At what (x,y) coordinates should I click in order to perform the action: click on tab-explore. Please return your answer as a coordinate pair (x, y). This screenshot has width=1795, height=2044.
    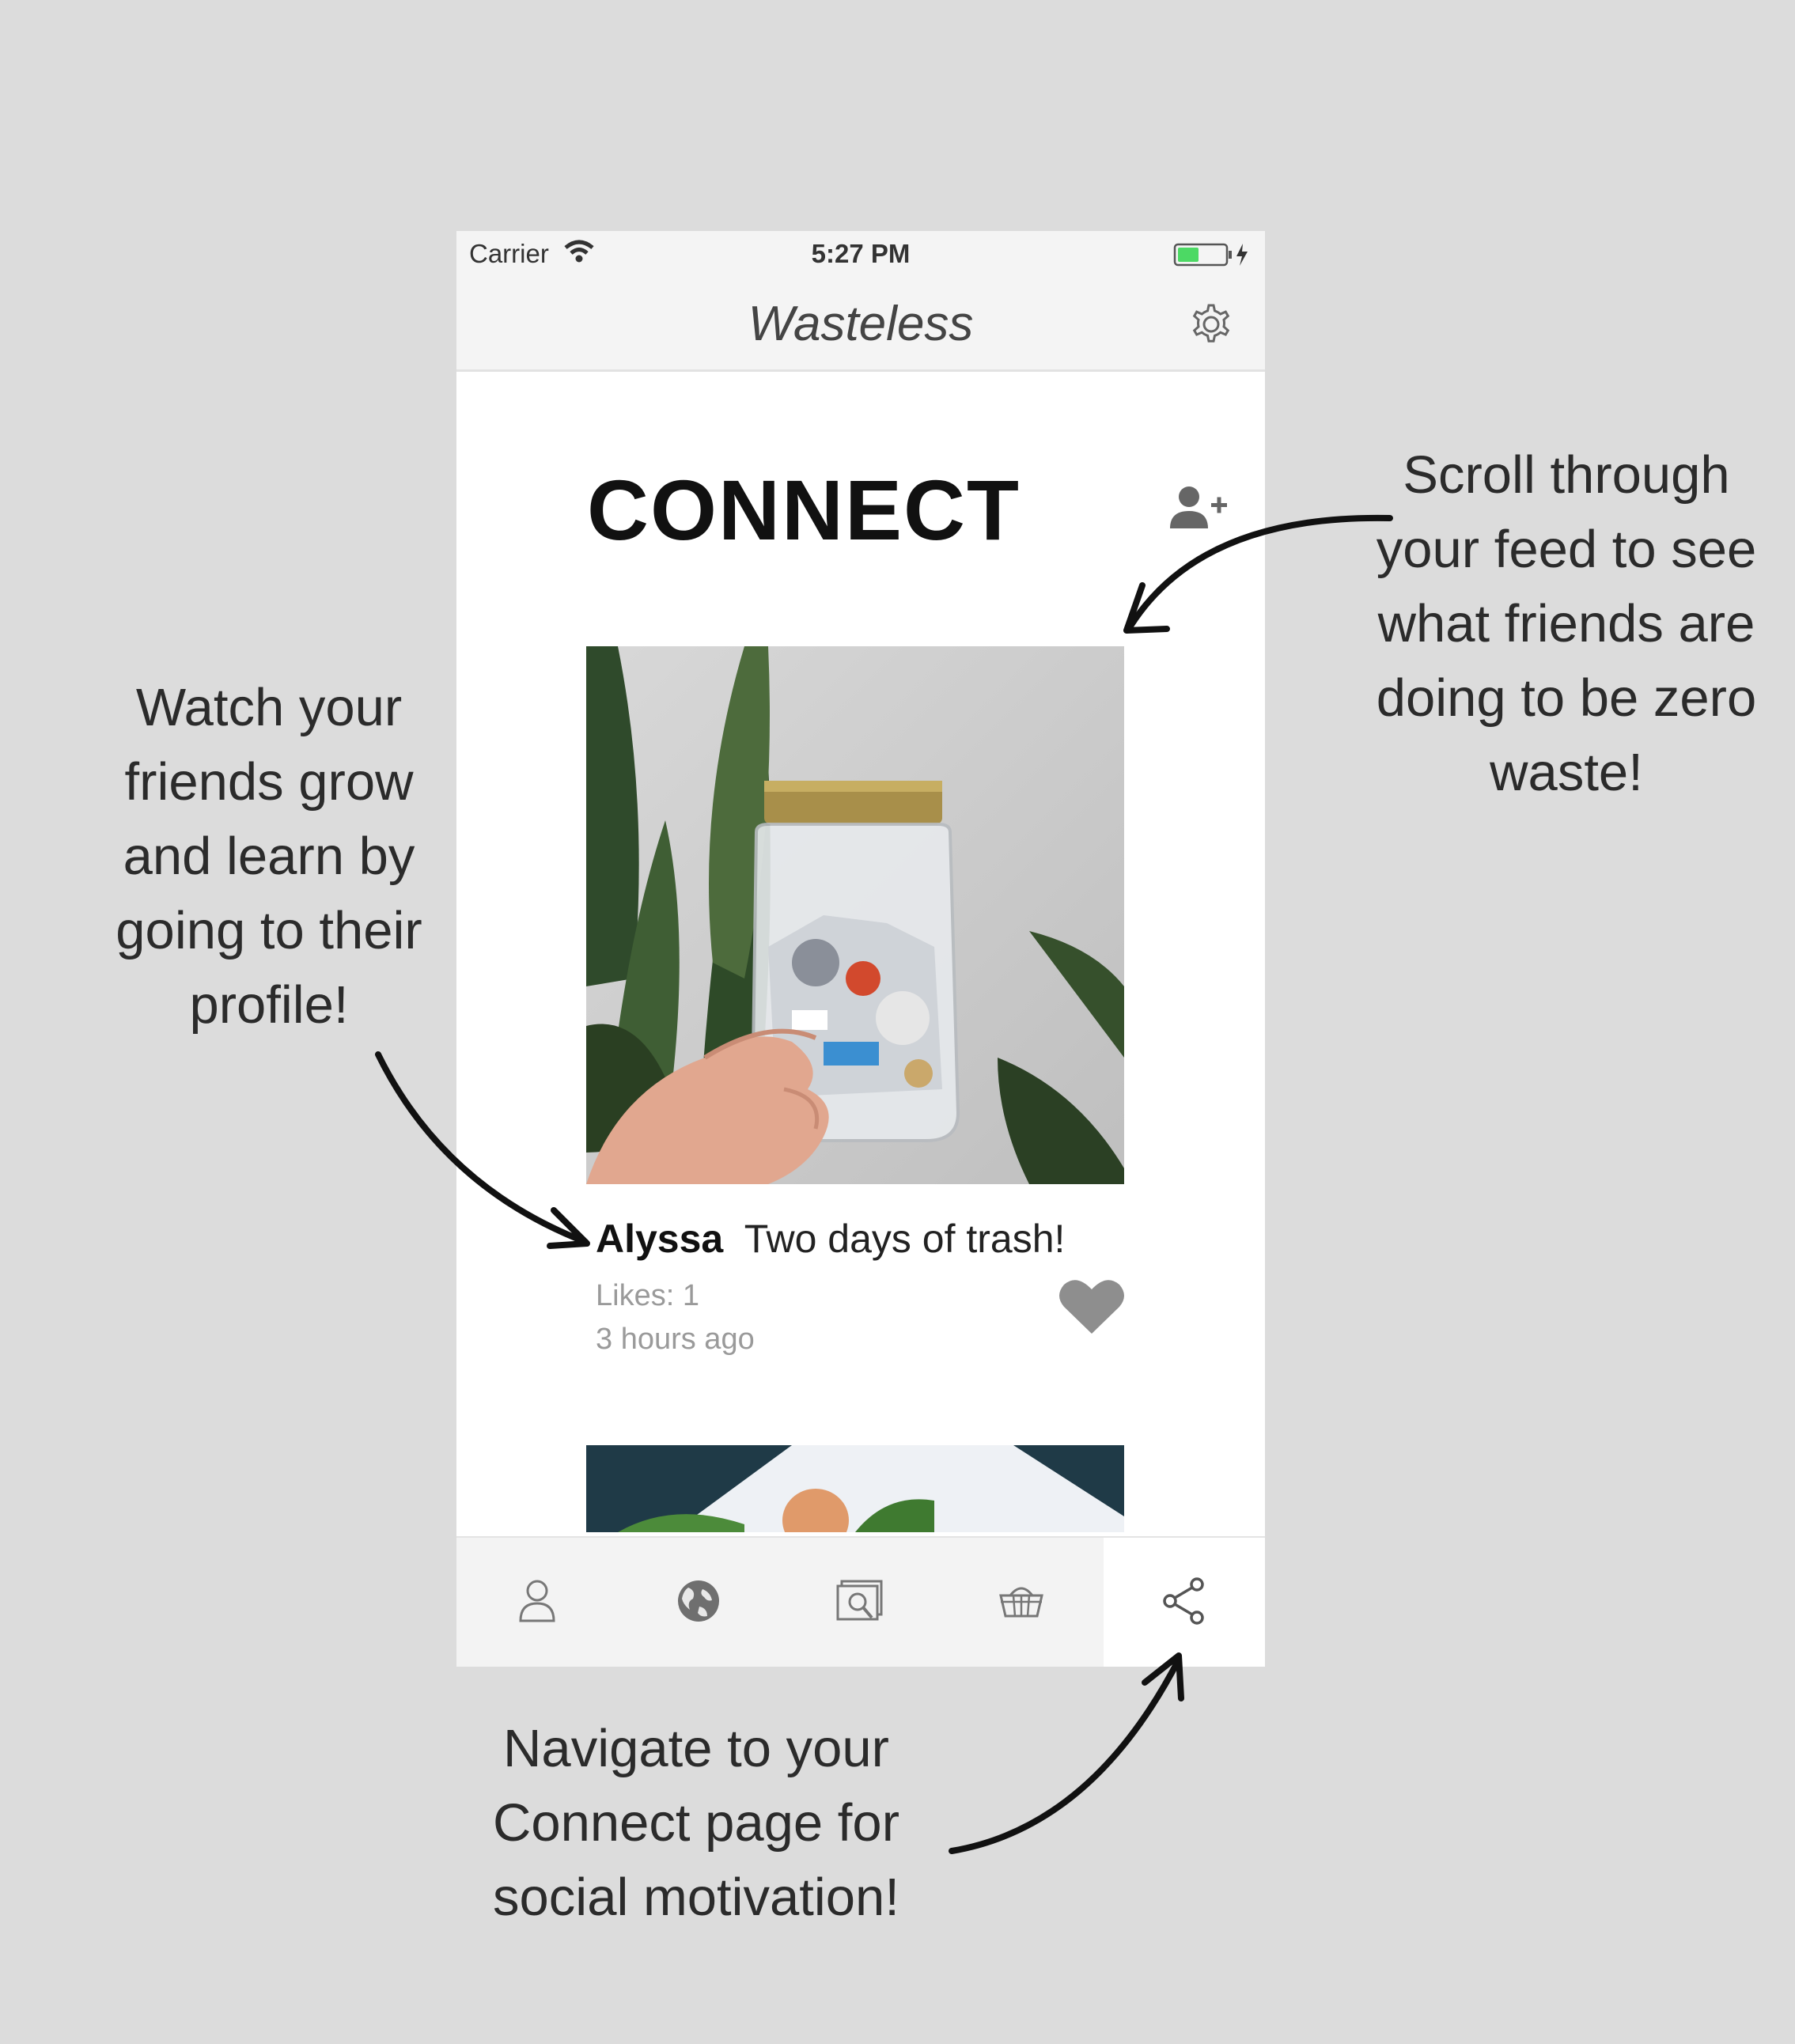
    Looking at the image, I should click on (860, 1602).